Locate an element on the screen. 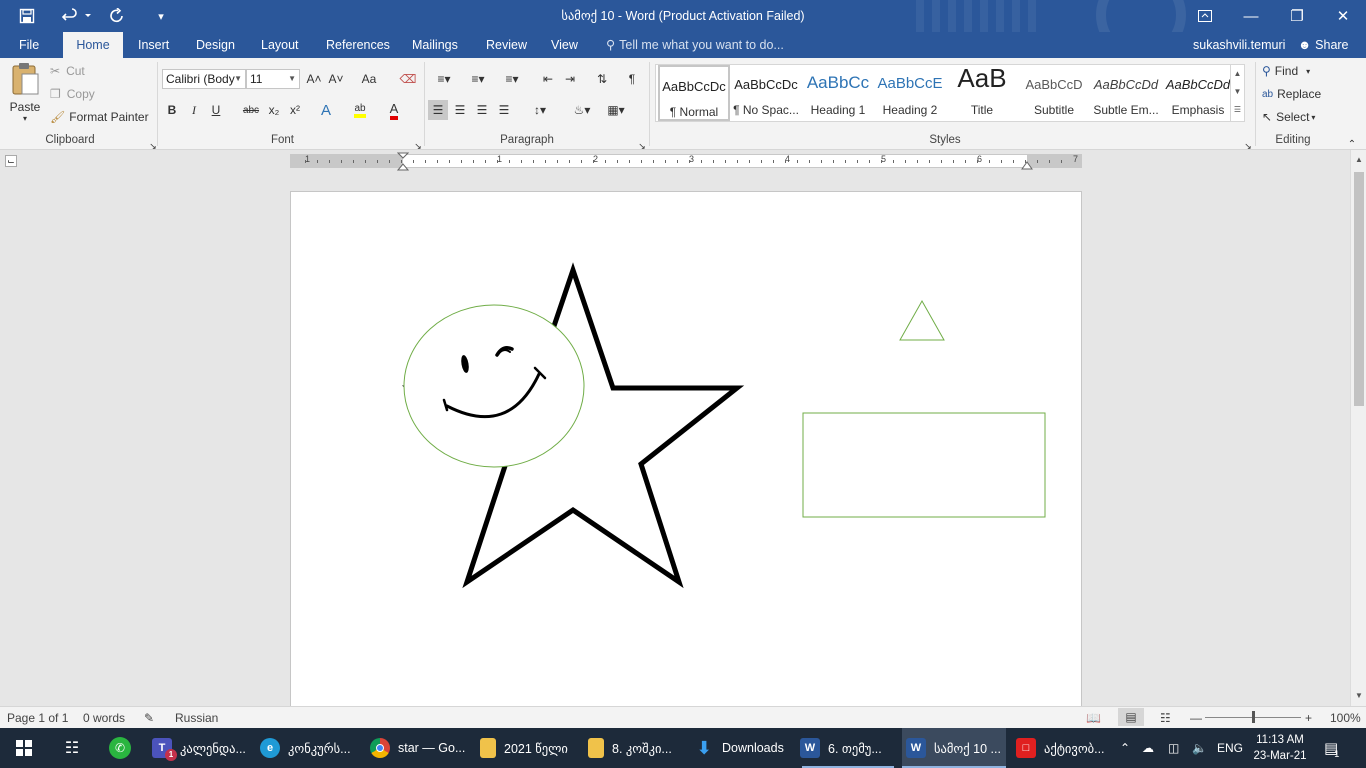 The width and height of the screenshot is (1366, 768). copy-button: ❐ Copy is located at coordinates (72, 94).